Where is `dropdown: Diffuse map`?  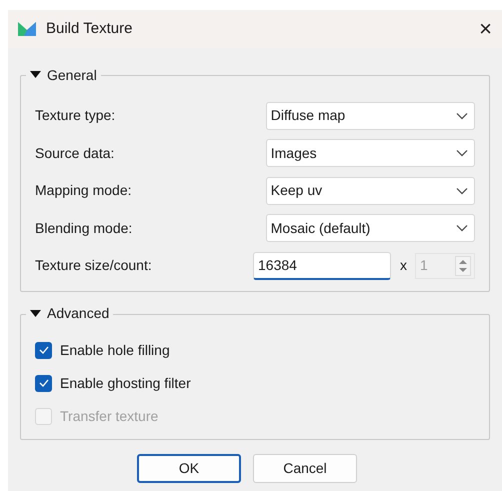
dropdown: Diffuse map is located at coordinates (370, 116).